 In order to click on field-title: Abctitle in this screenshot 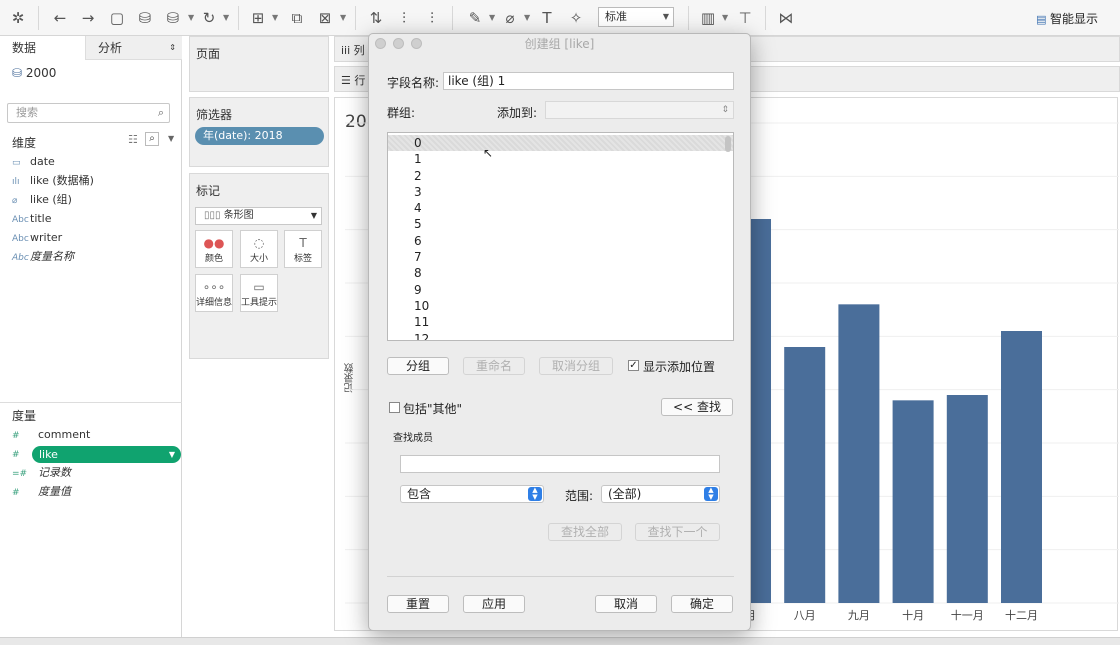, I will do `click(32, 219)`.